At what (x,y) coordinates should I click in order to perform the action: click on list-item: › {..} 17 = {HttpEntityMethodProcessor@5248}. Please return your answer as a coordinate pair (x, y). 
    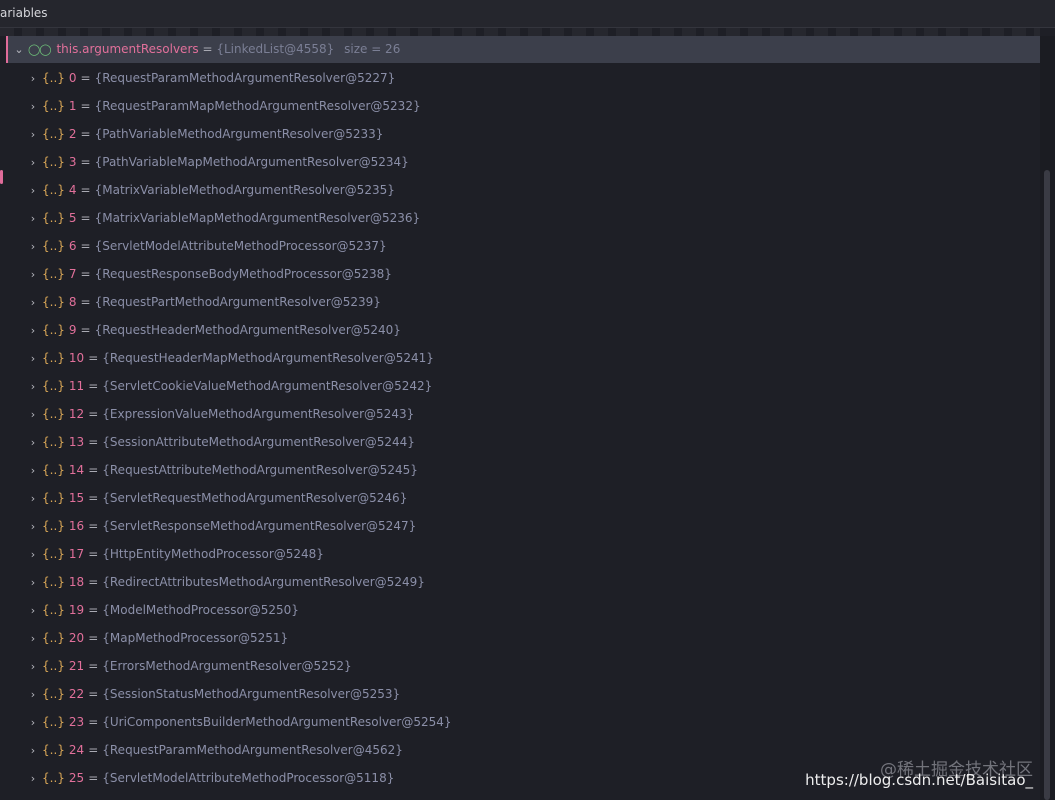
    Looking at the image, I should click on (175, 554).